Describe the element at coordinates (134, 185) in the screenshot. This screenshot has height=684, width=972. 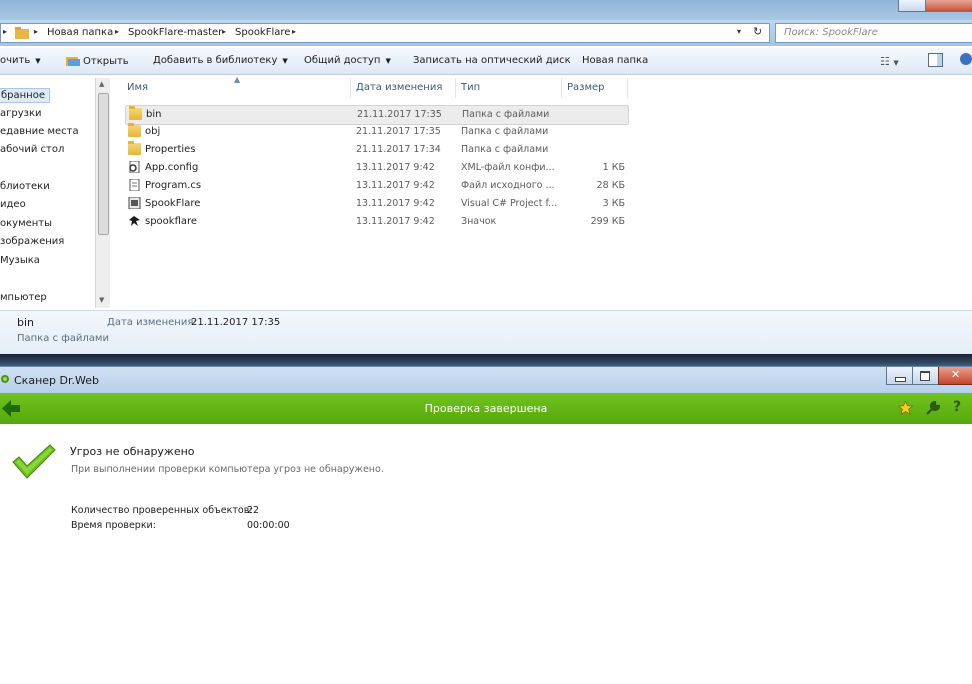
I see `cs-file-icon` at that location.